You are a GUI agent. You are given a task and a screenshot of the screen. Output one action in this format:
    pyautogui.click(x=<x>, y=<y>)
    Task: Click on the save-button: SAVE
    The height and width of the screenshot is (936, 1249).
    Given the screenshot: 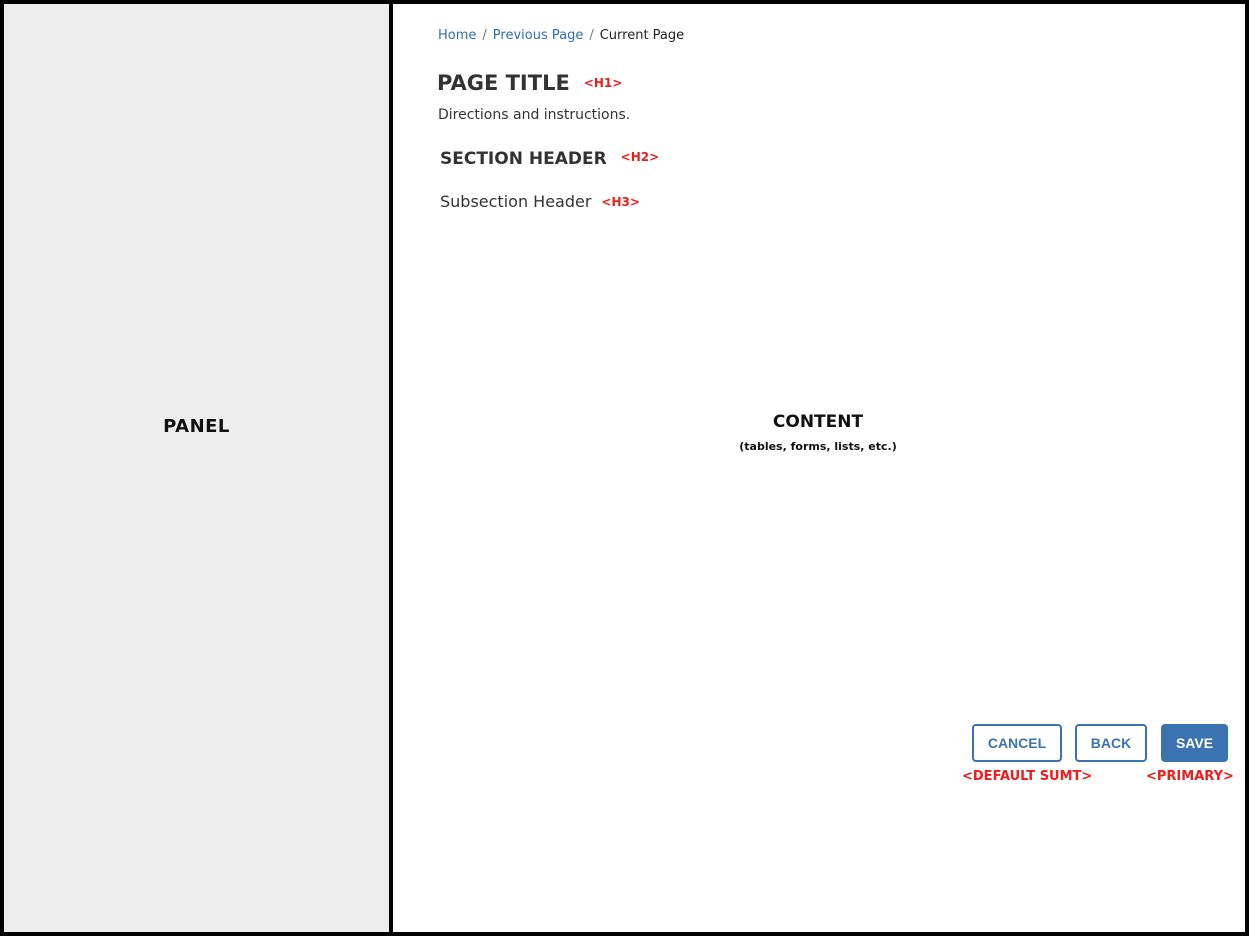 What is the action you would take?
    pyautogui.click(x=1194, y=743)
    